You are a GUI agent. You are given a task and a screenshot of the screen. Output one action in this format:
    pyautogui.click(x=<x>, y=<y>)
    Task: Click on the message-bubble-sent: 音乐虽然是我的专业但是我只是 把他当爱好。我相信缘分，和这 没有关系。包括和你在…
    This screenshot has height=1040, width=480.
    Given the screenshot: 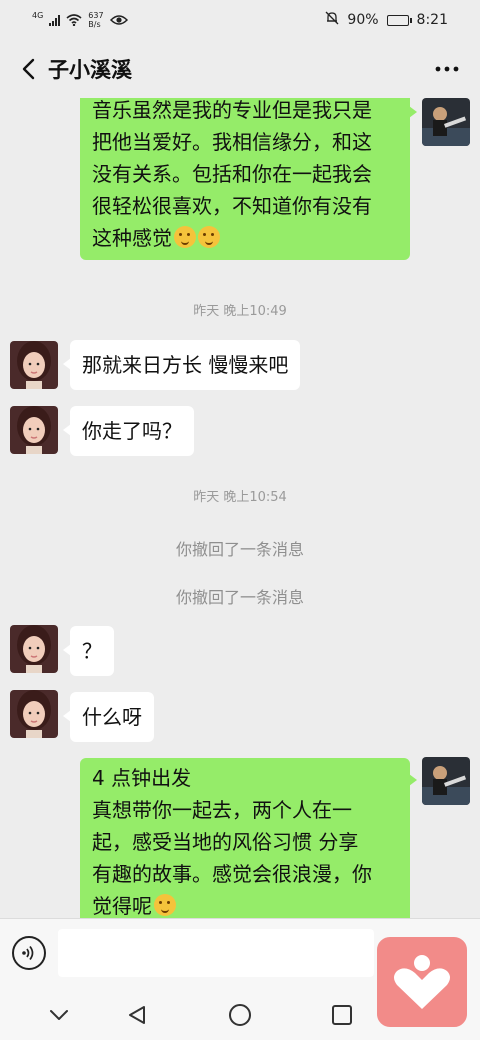 What is the action you would take?
    pyautogui.click(x=248, y=179)
    